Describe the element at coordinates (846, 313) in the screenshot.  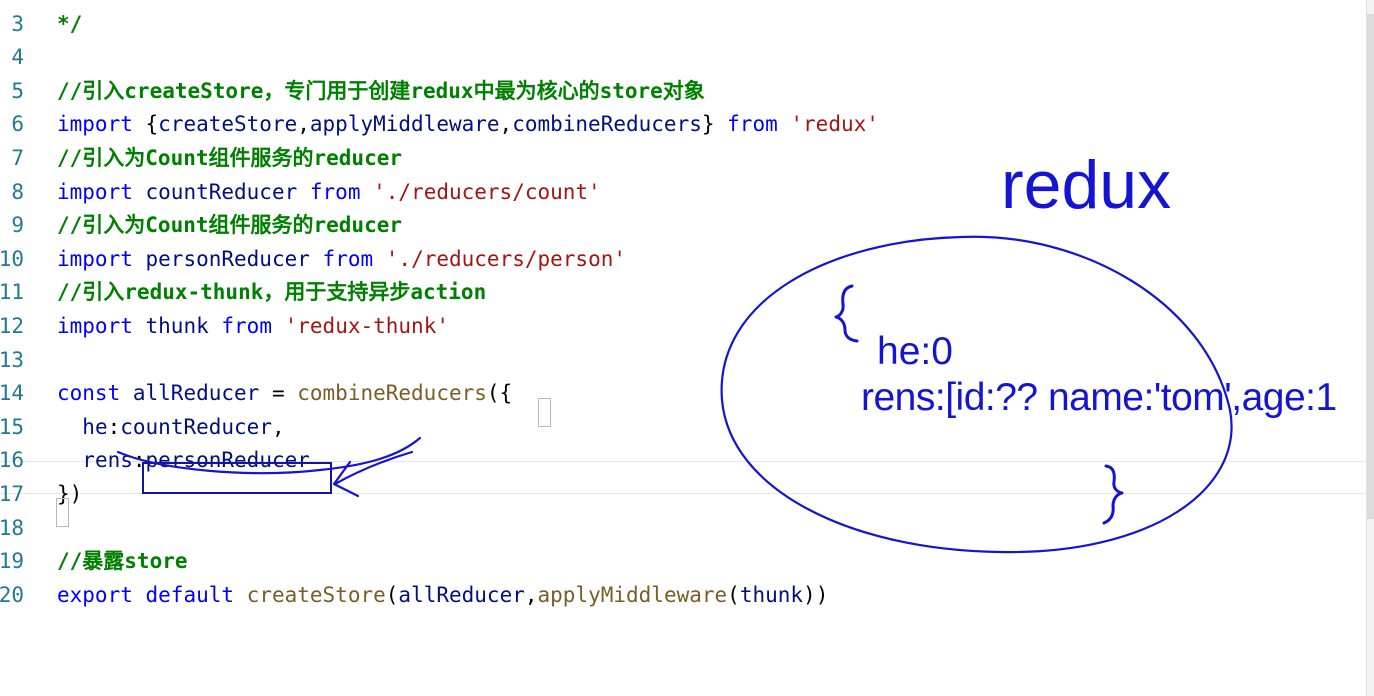
I see `open-brace-stroke` at that location.